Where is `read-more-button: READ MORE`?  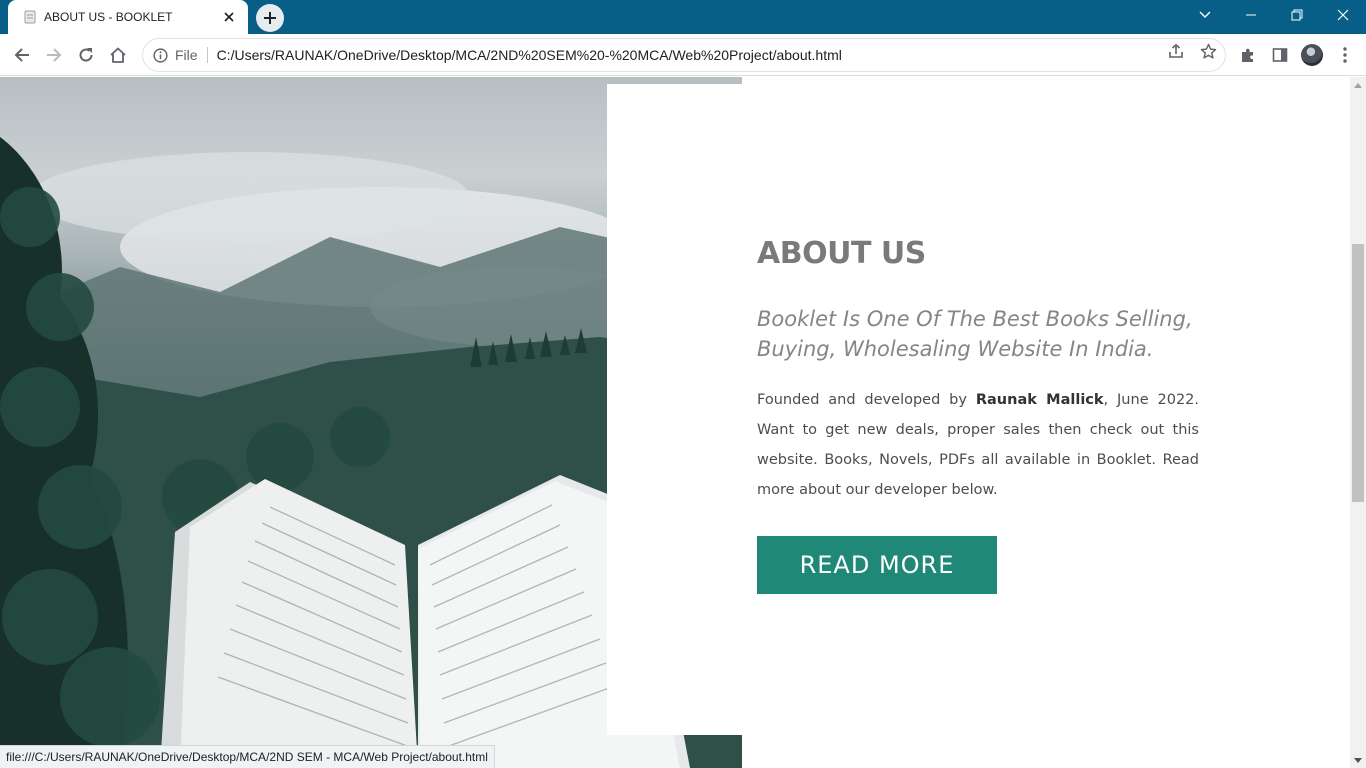
read-more-button: READ MORE is located at coordinates (877, 565).